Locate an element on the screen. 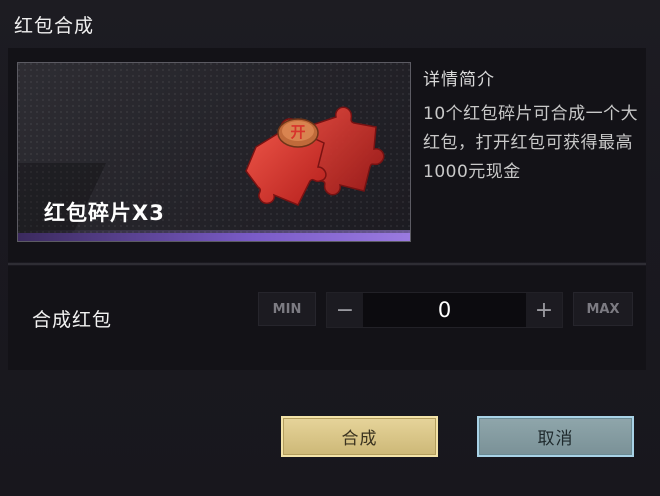 Image resolution: width=660 pixels, height=496 pixels. compose-label: 合成红包 is located at coordinates (72, 320).